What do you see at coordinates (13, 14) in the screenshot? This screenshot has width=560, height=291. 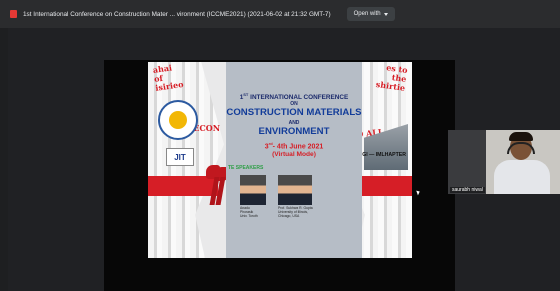 I see `red-file-icon` at bounding box center [13, 14].